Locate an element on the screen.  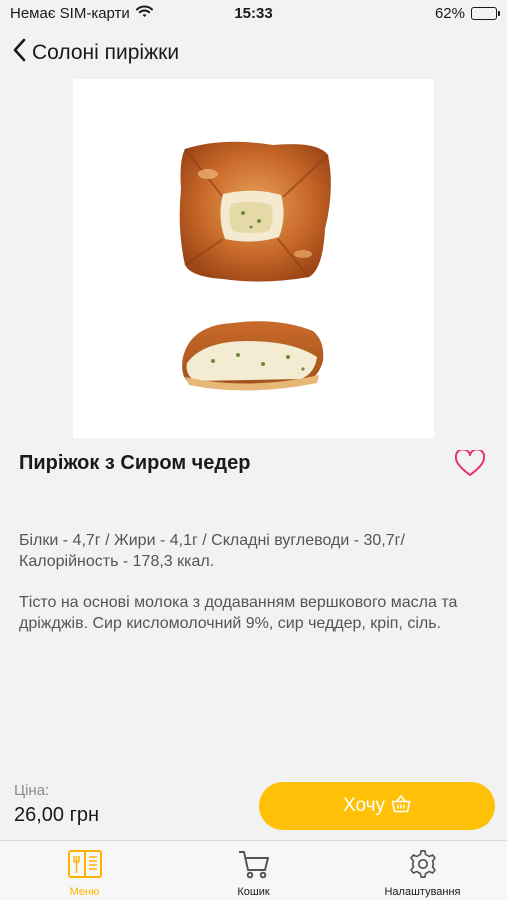
status-bar: Немає SIM-карти 15:33 62% is located at coordinates (253, 14).